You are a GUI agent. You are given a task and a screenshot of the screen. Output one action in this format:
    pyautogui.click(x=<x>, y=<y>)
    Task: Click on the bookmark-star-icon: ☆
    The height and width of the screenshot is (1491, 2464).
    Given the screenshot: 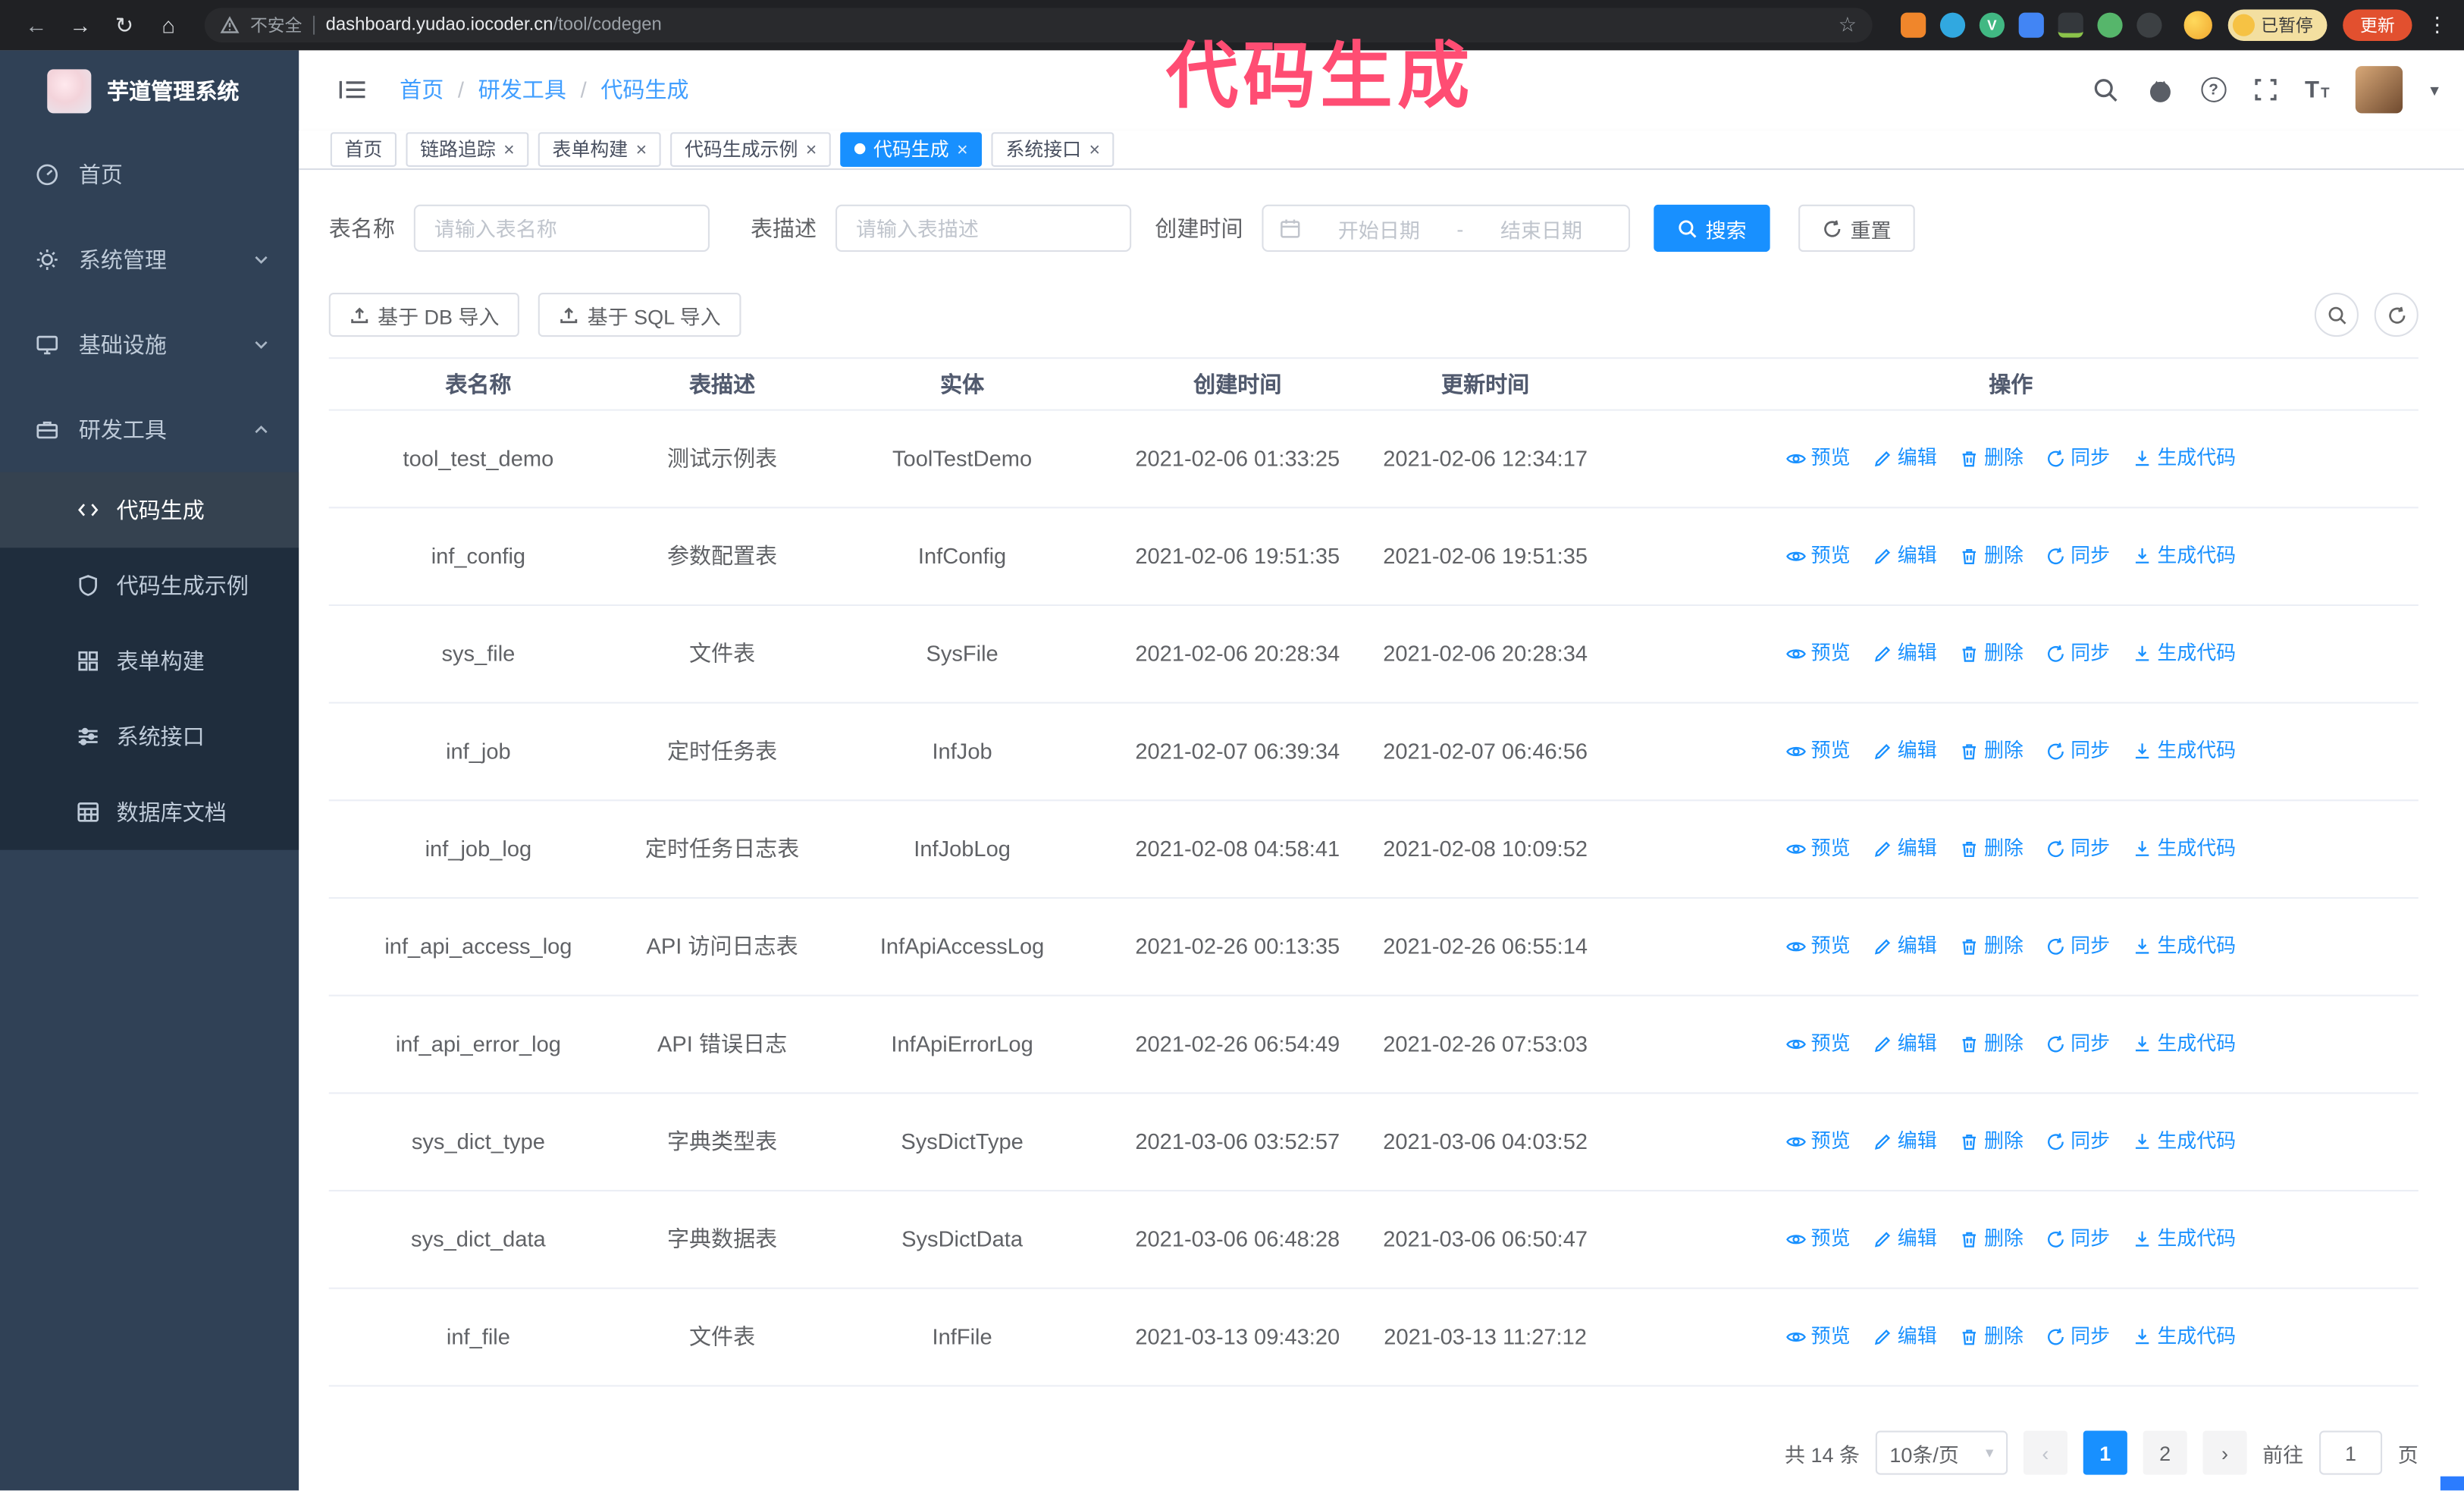 What is the action you would take?
    pyautogui.click(x=1848, y=25)
    